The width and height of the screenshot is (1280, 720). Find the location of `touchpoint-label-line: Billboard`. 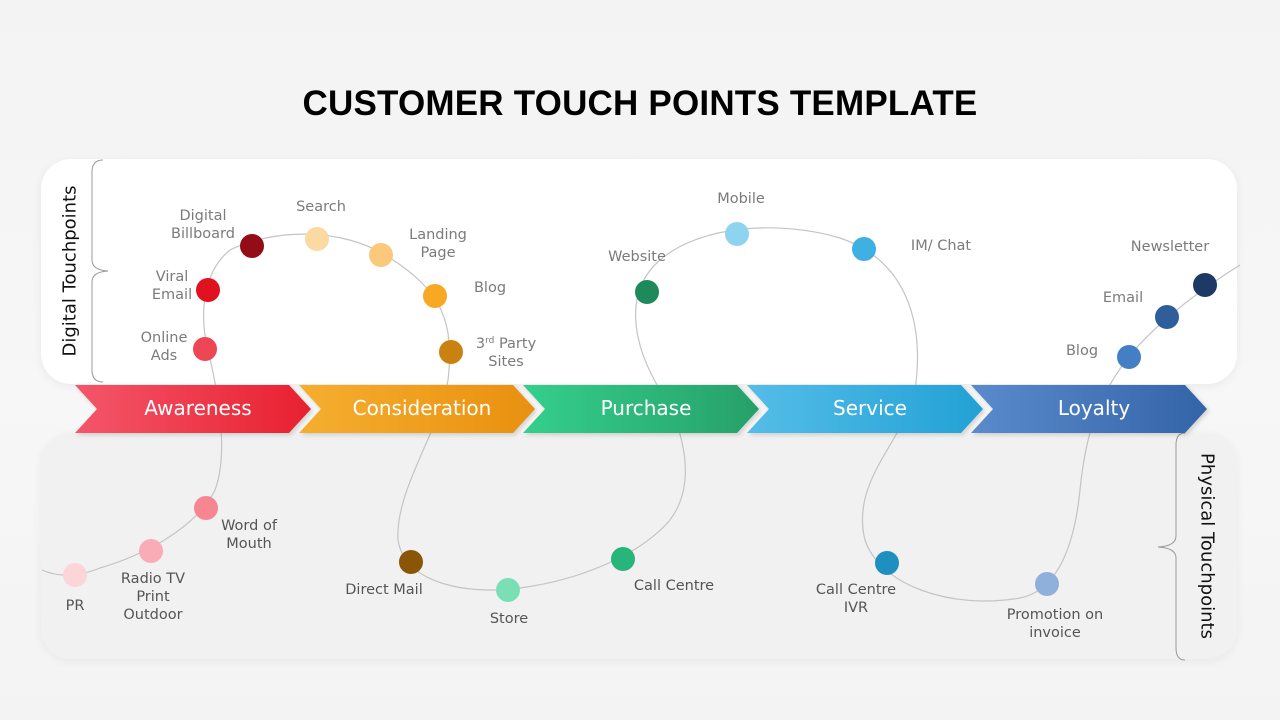

touchpoint-label-line: Billboard is located at coordinates (203, 234).